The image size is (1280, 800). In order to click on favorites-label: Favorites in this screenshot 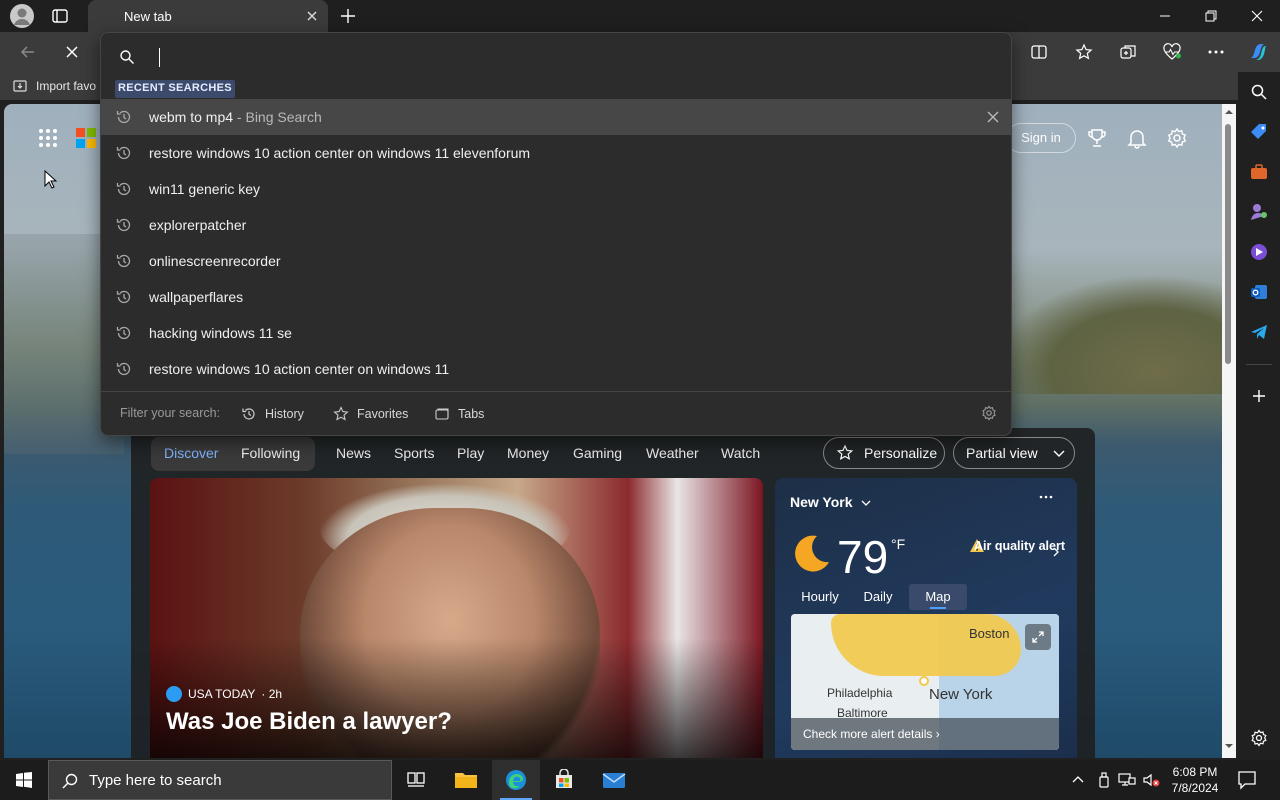, I will do `click(383, 414)`.